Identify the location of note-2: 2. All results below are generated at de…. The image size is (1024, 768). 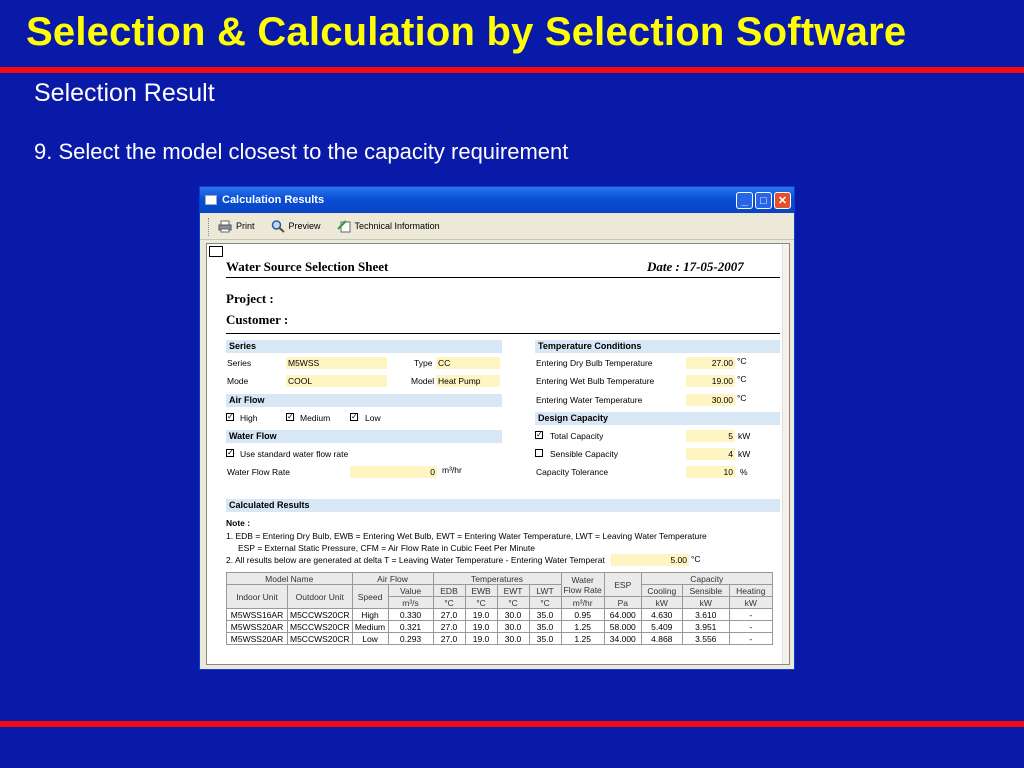
(415, 560).